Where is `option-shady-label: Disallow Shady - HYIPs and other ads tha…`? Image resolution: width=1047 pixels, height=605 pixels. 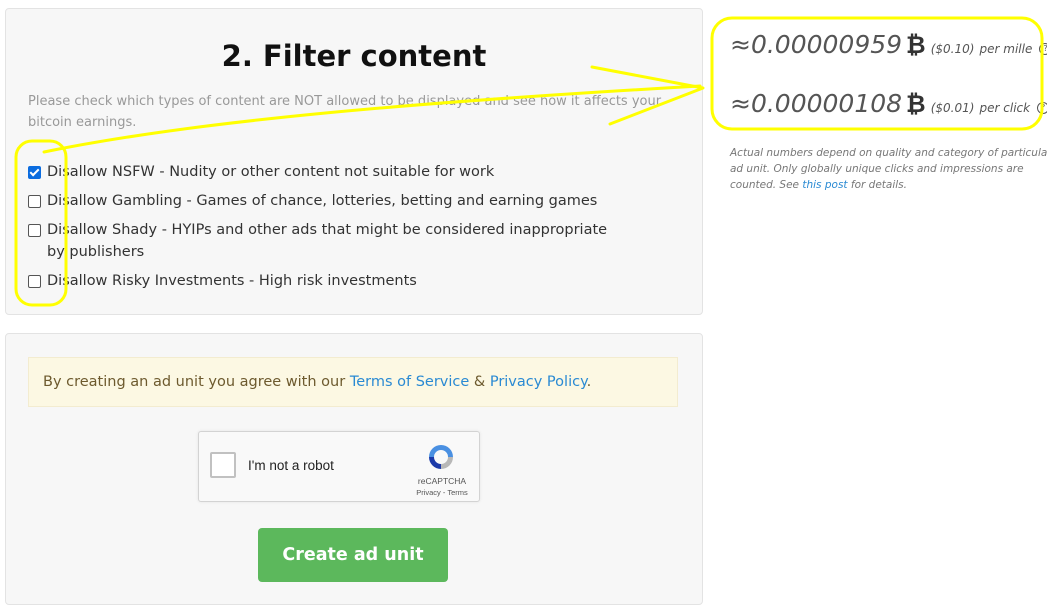
option-shady-label: Disallow Shady - HYIPs and other ads tha… is located at coordinates (327, 241).